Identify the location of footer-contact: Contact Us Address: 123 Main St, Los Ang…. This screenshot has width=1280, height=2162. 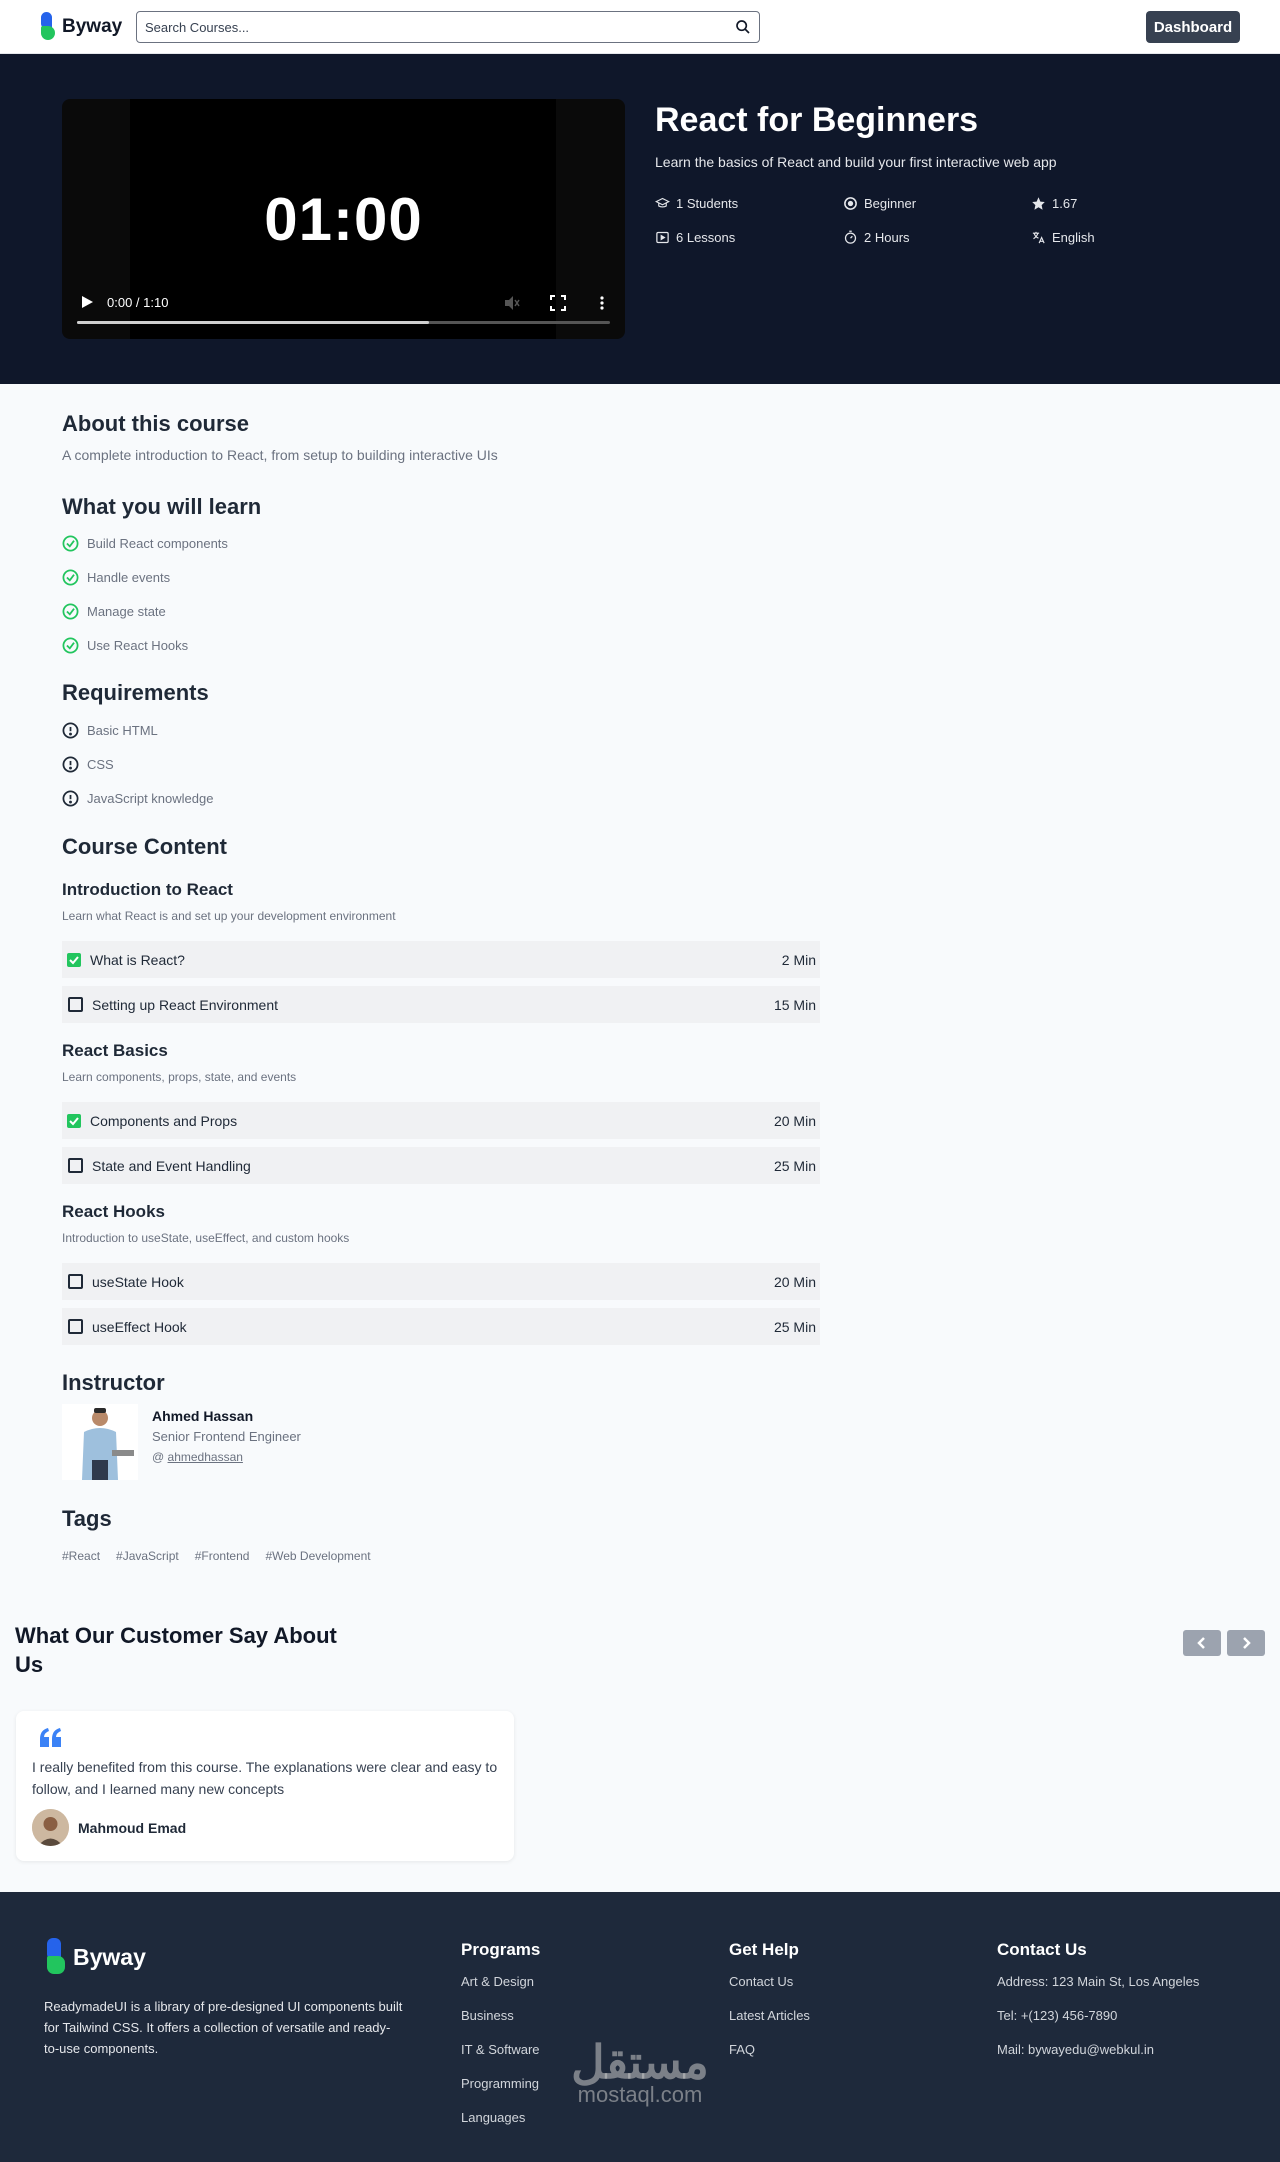
(1098, 2008).